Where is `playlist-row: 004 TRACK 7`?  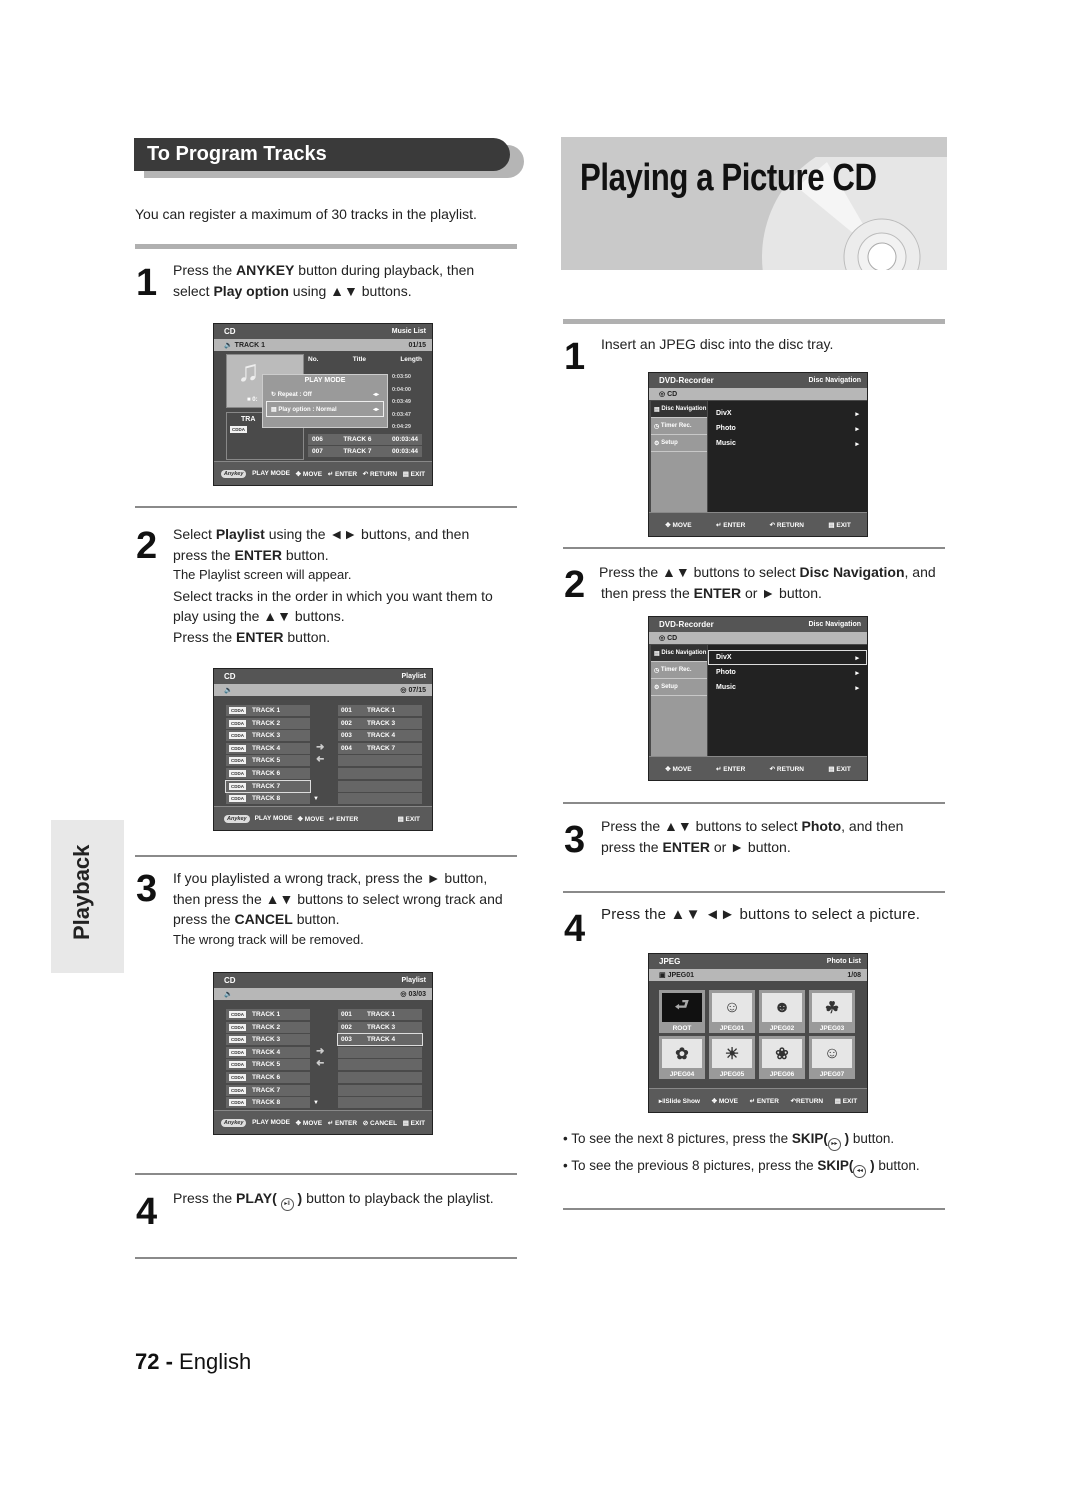 playlist-row: 004 TRACK 7 is located at coordinates (380, 748).